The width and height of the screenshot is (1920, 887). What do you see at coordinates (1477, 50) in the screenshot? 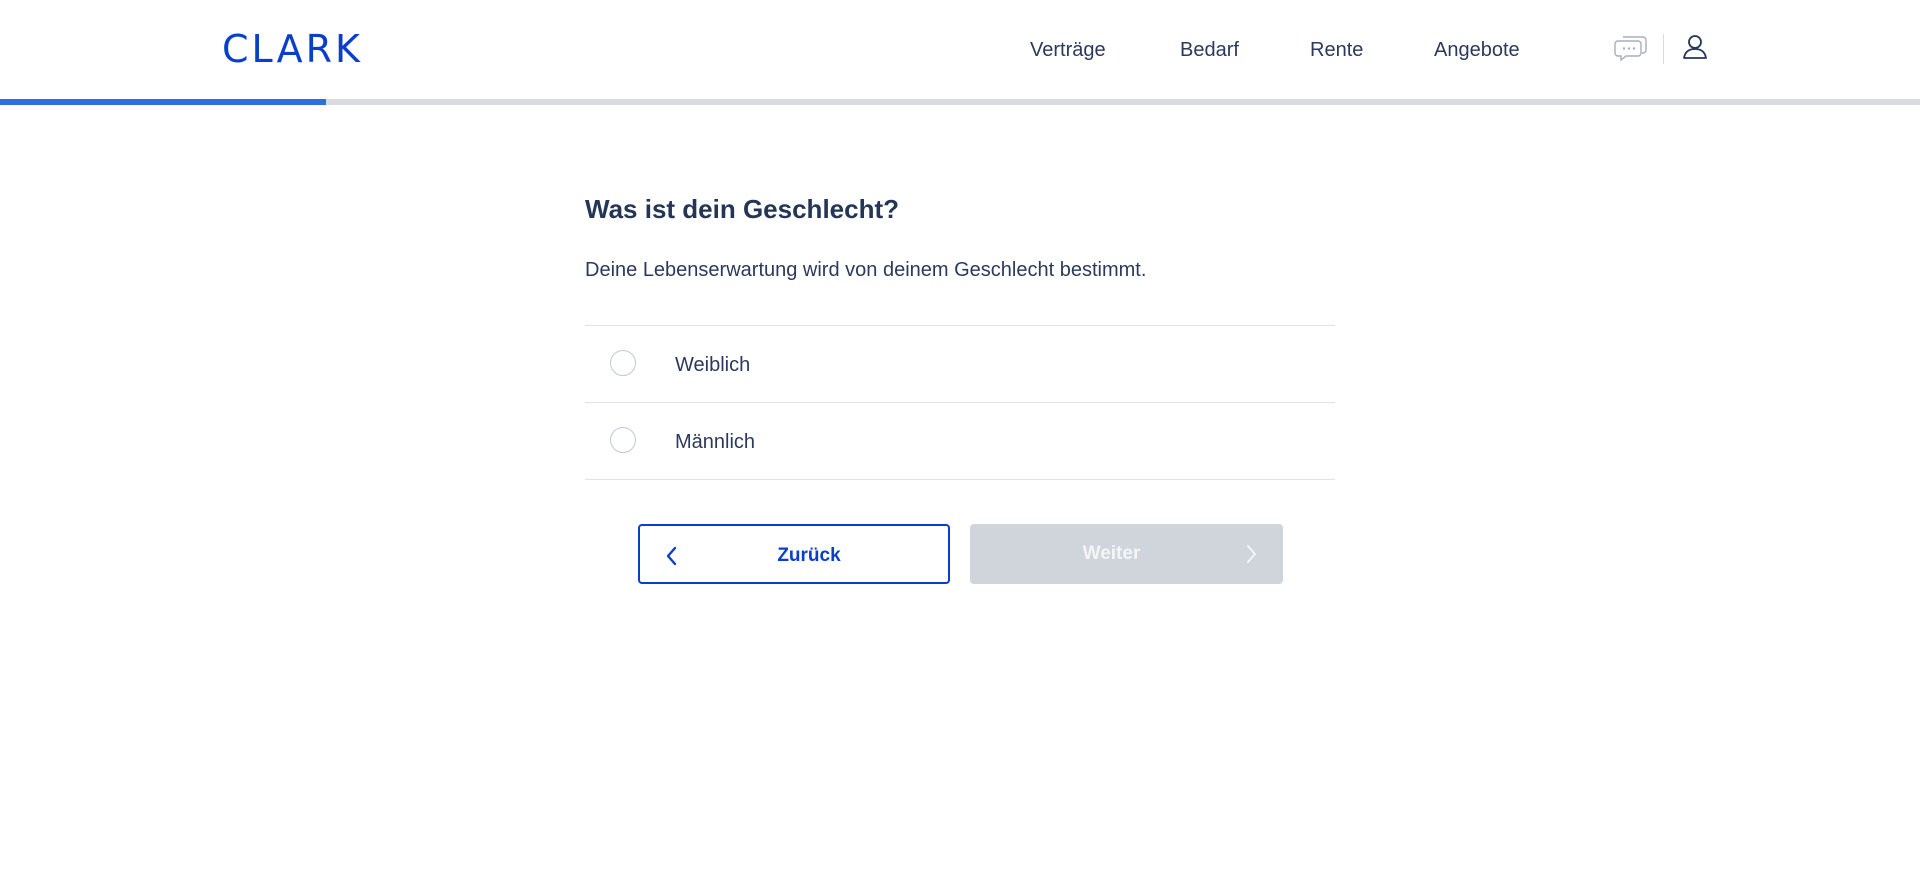
I see `nav-item-angebote: Angebote` at bounding box center [1477, 50].